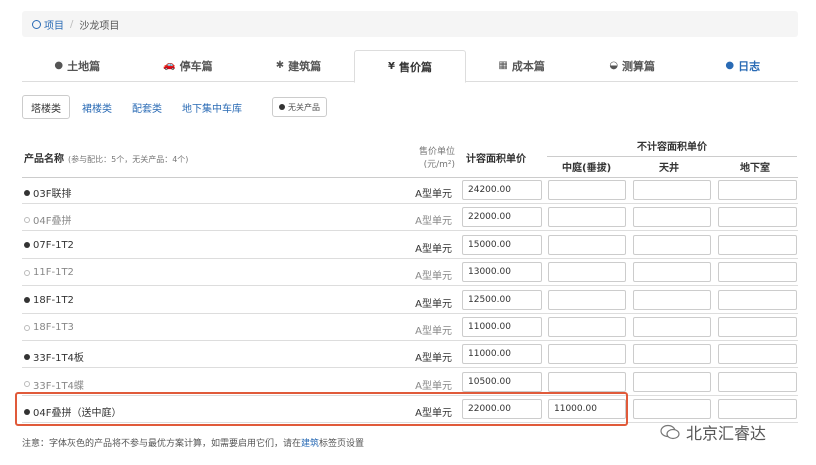  I want to click on header-patio: 天井, so click(669, 168).